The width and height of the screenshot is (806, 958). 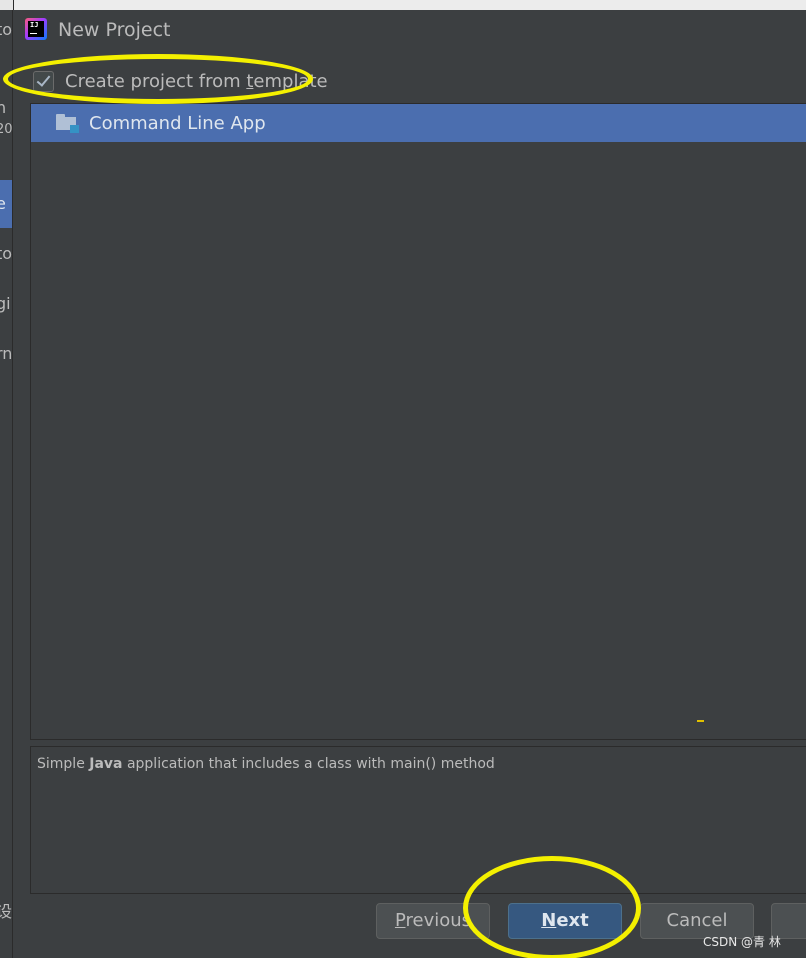 What do you see at coordinates (742, 942) in the screenshot?
I see `watermark: CSDN @青 林` at bounding box center [742, 942].